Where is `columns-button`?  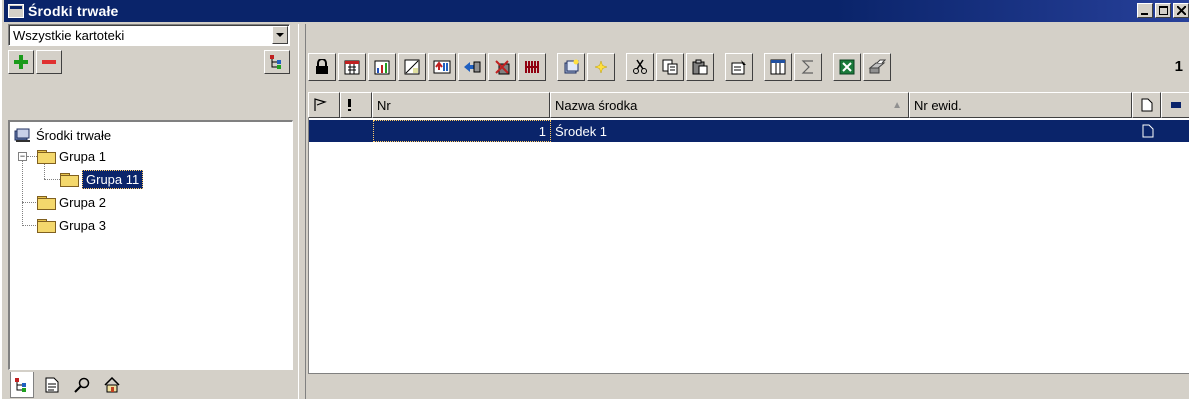
columns-button is located at coordinates (778, 67).